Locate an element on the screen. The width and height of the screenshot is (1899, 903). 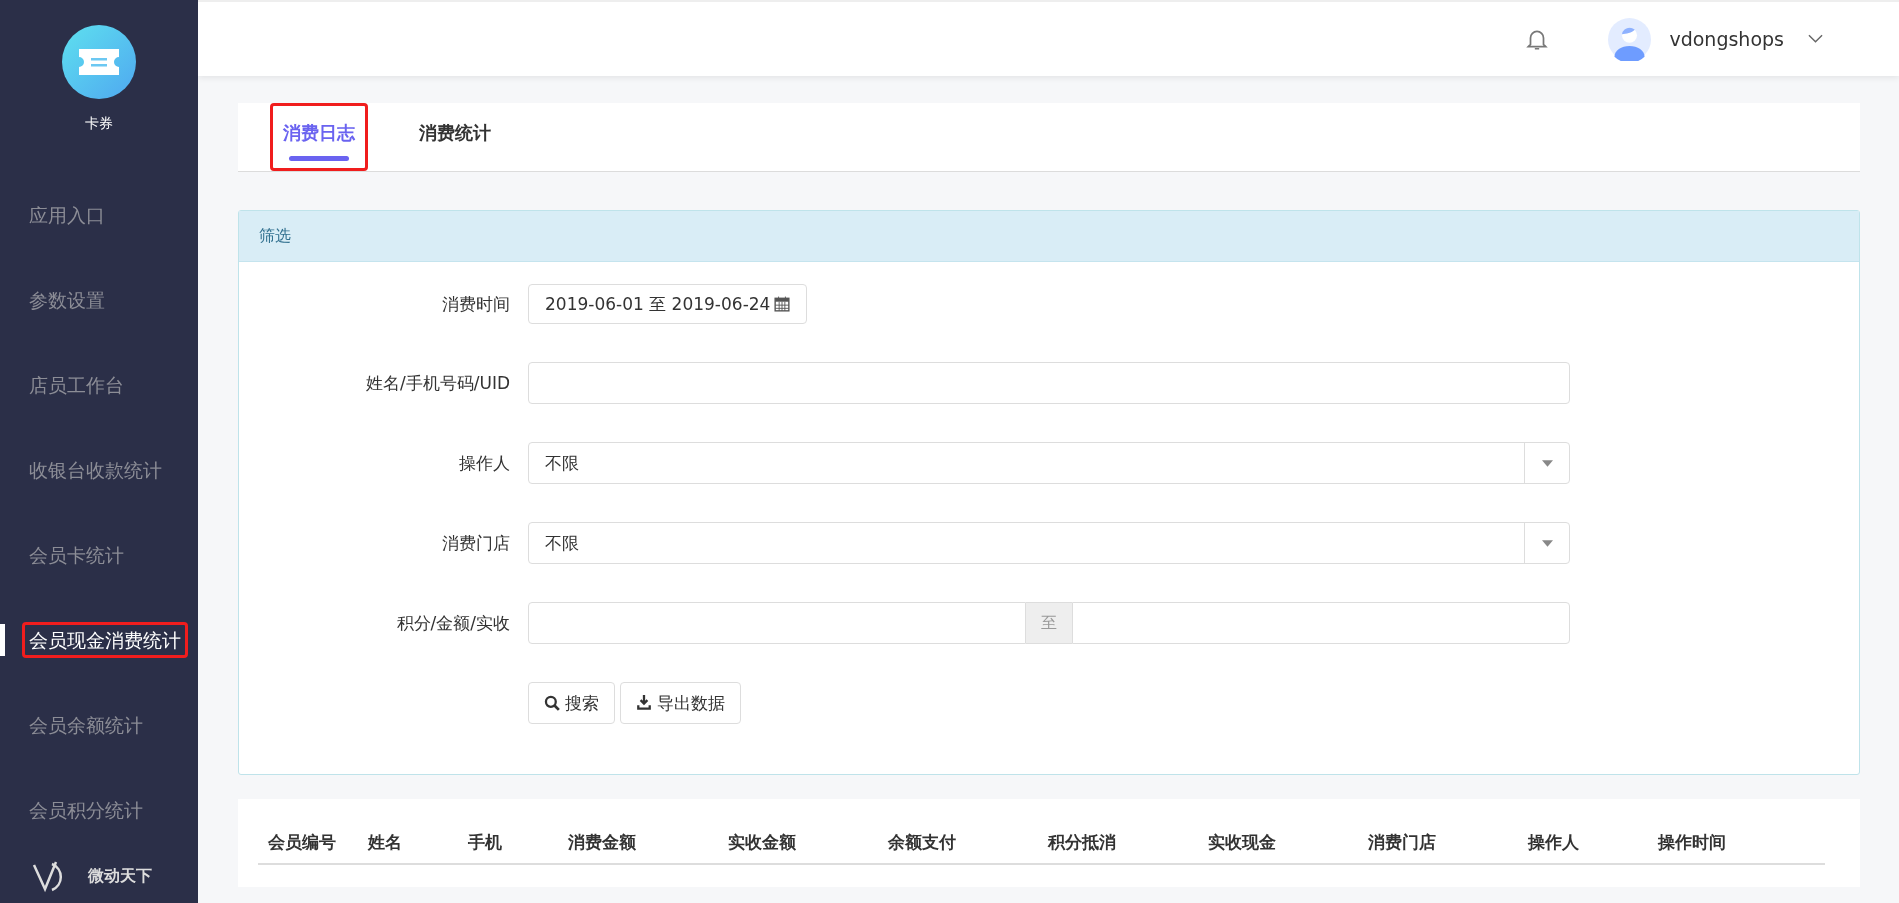
sidebar-item: 收银台收款统计 is located at coordinates (95, 470).